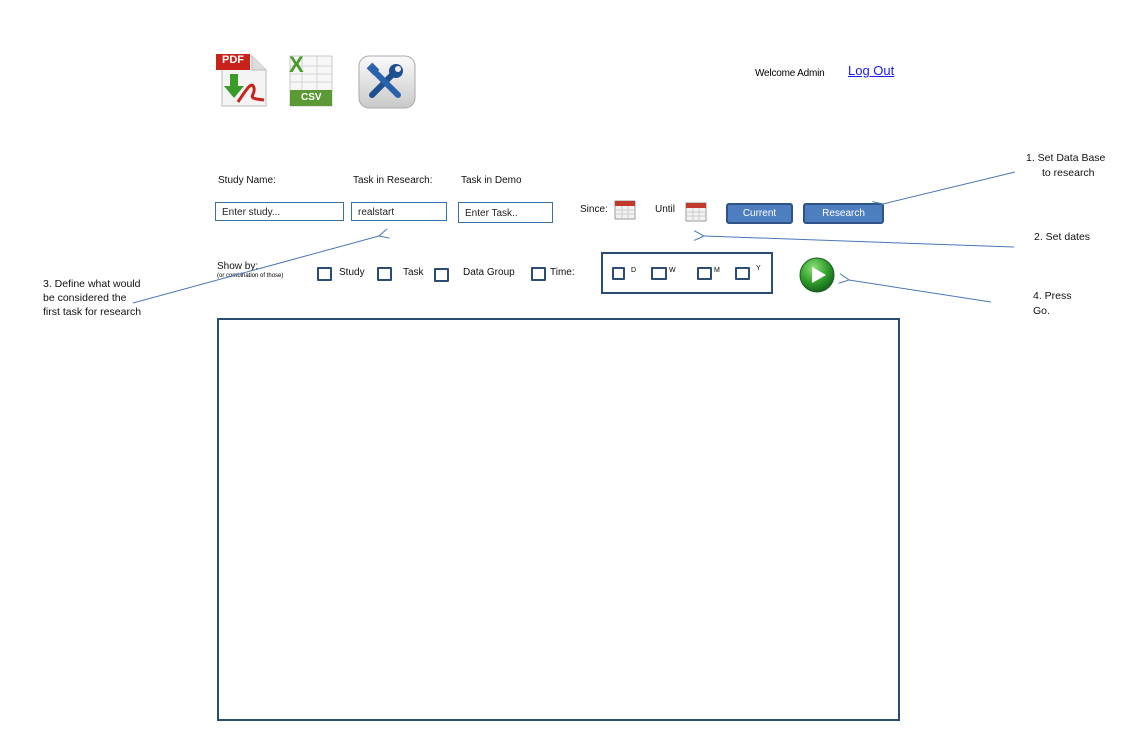  I want to click on annotation-arrows, so click(574, 237).